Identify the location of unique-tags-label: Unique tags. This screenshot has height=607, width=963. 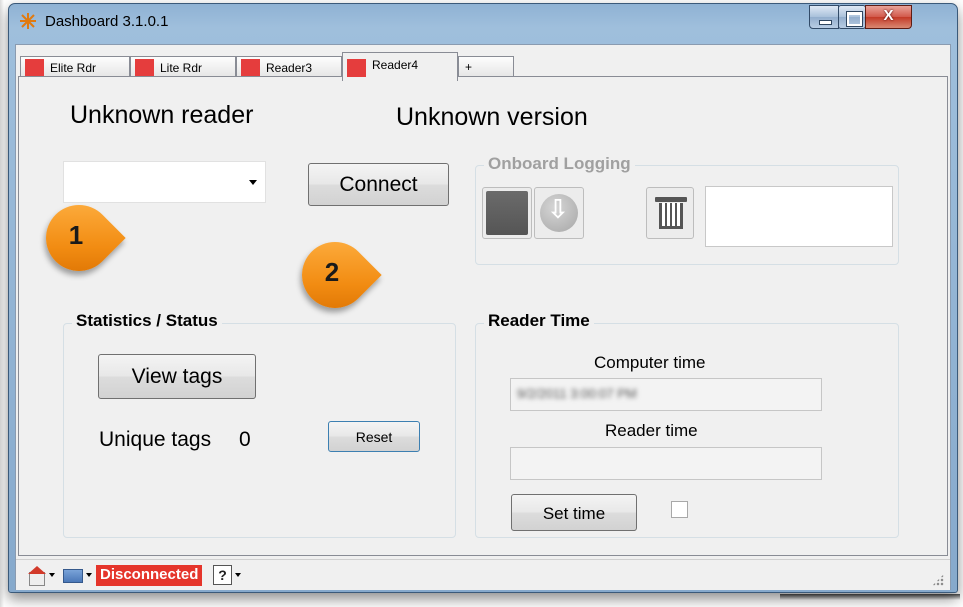
(155, 439).